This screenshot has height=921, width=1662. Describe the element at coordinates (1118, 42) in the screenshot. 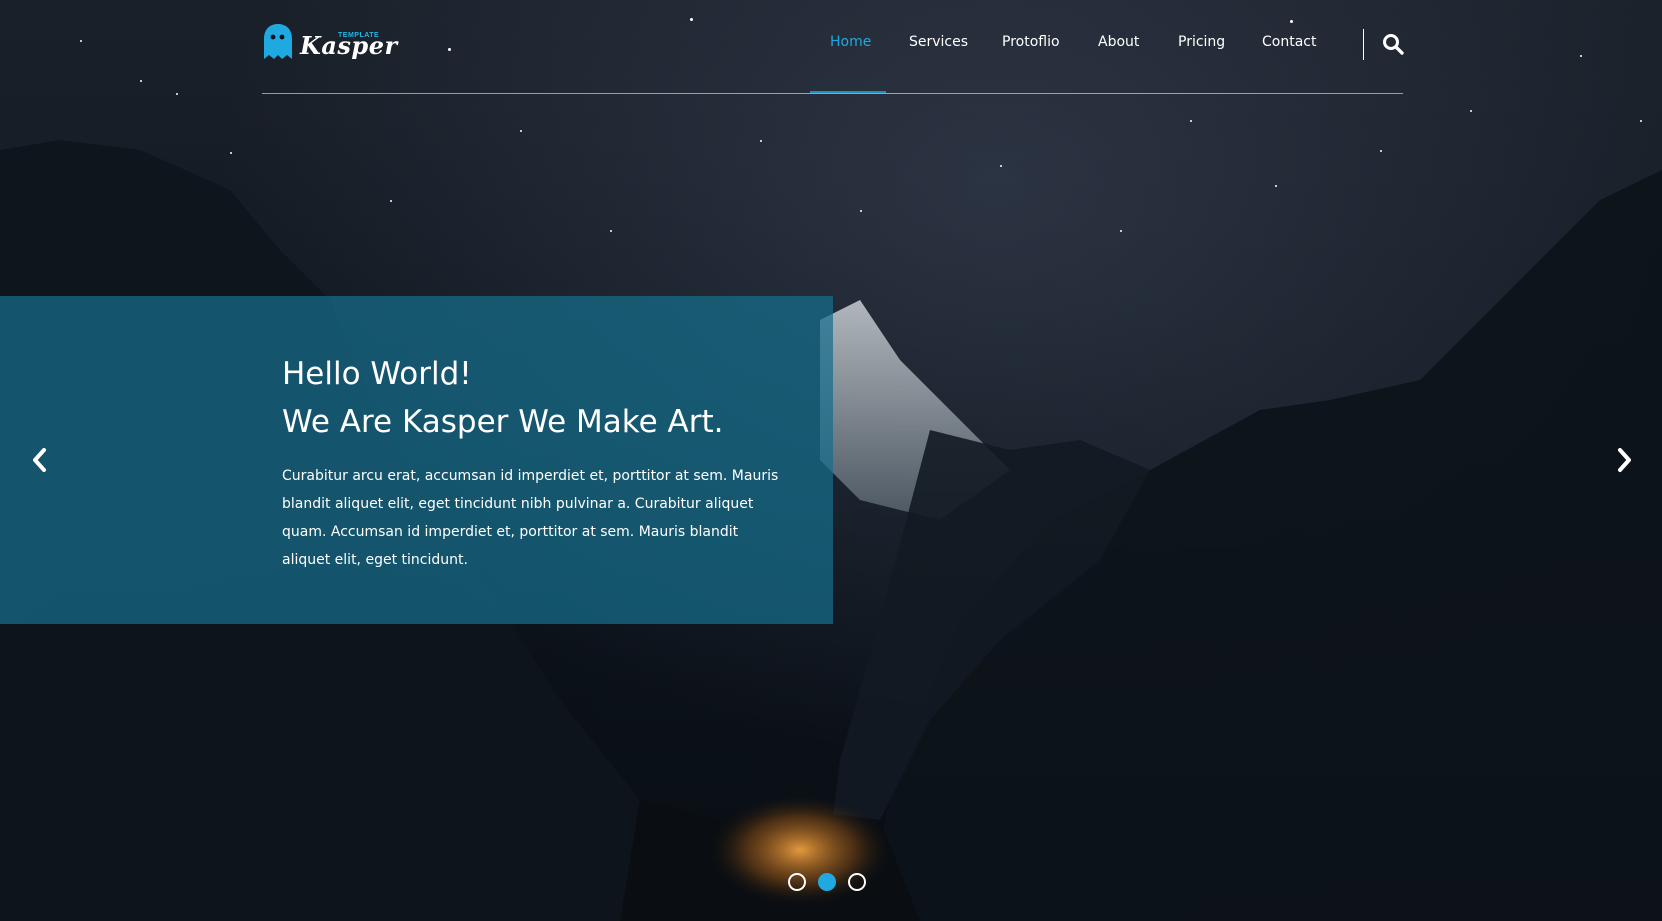

I see `nav-link-about: About` at that location.